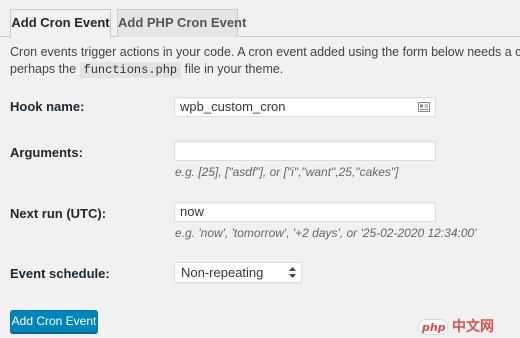 Image resolution: width=520 pixels, height=338 pixels. I want to click on next-run-label: Next run (UTC):, so click(58, 213).